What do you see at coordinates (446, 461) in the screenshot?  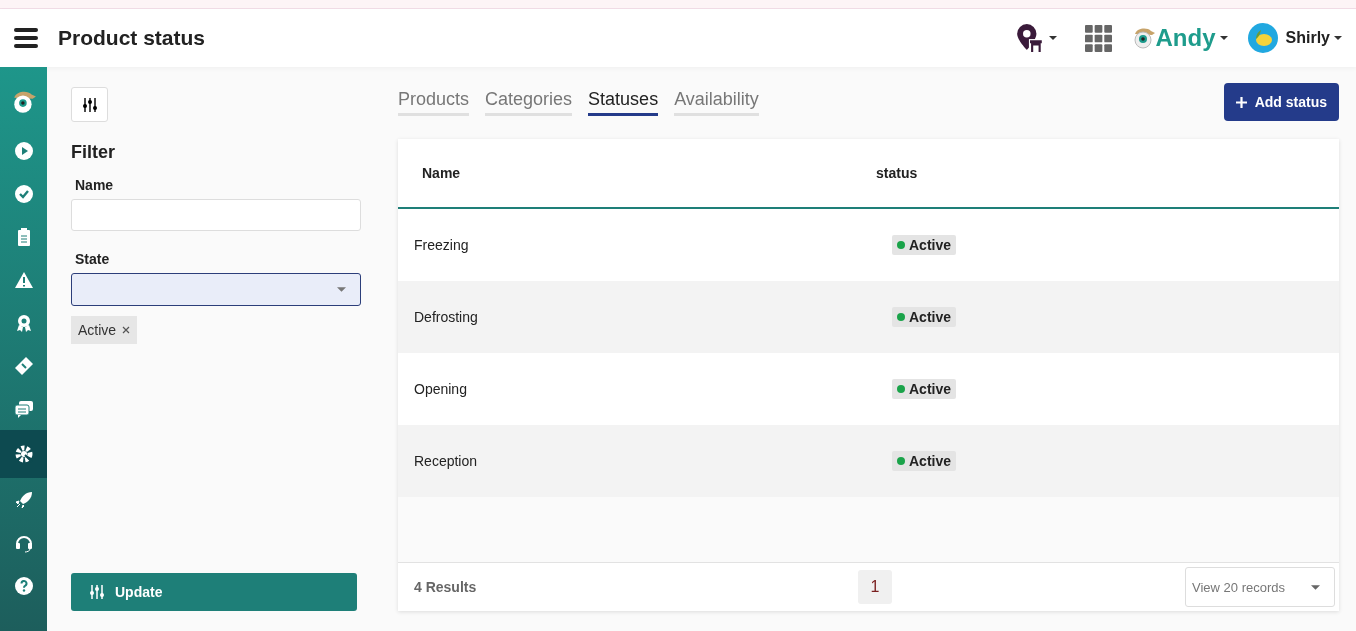 I see `table-cell-text: Reception` at bounding box center [446, 461].